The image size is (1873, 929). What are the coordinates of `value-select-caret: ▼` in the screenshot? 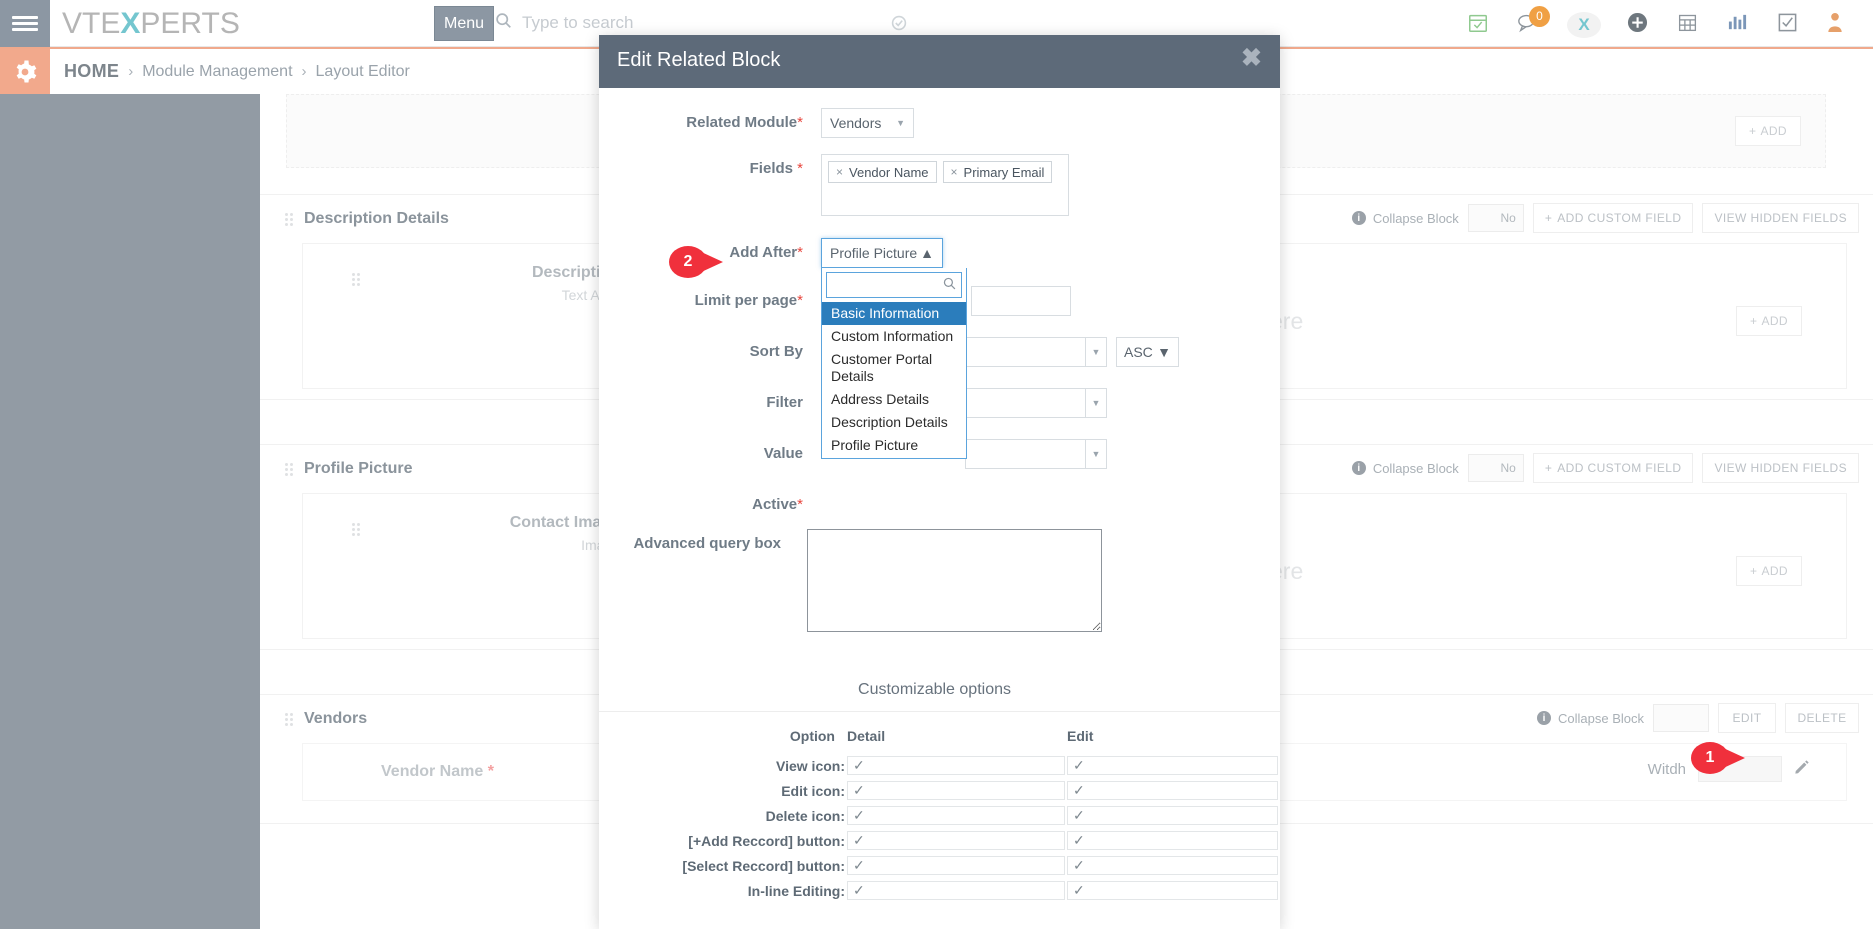 It's located at (1096, 454).